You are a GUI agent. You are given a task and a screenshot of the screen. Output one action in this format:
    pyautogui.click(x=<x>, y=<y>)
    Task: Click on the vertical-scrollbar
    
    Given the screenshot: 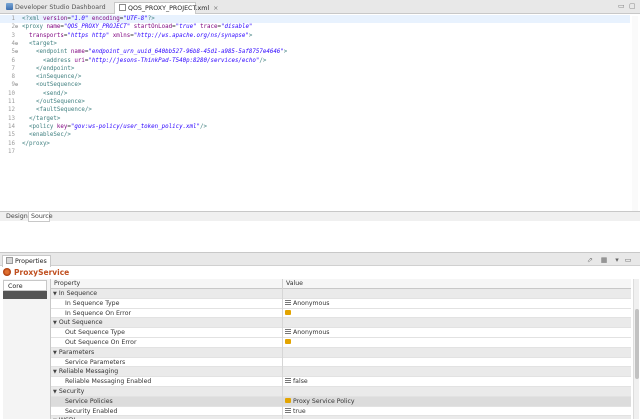 What is the action you would take?
    pyautogui.click(x=636, y=349)
    